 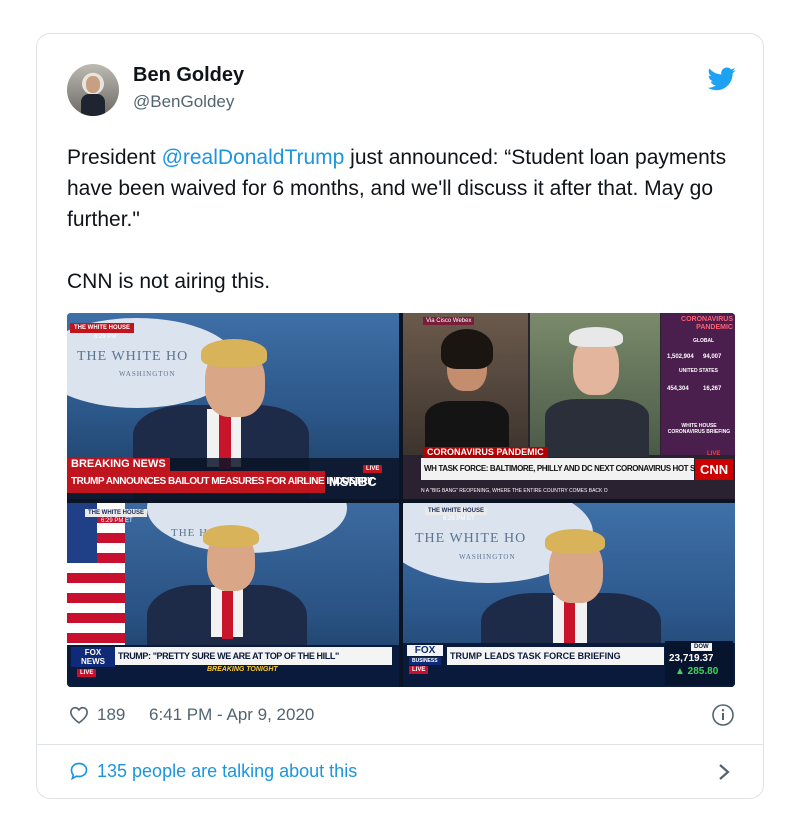 I want to click on network-logo: FOX, so click(x=425, y=650).